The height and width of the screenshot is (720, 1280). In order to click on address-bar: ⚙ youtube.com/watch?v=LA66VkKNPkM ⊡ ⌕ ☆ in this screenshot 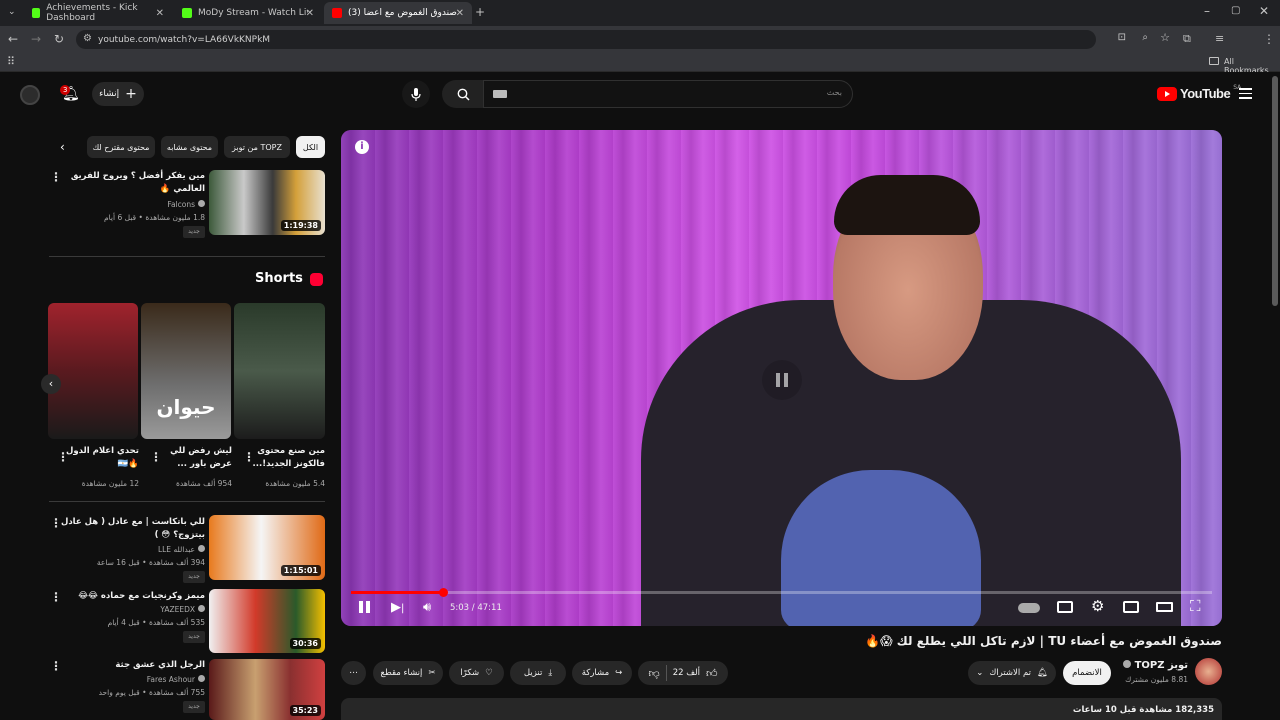, I will do `click(623, 39)`.